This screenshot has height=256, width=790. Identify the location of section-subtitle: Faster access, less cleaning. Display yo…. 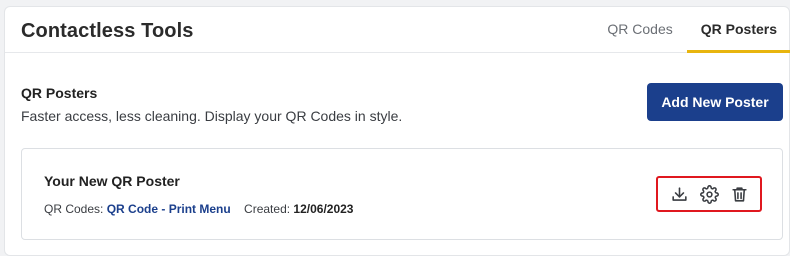
(212, 116).